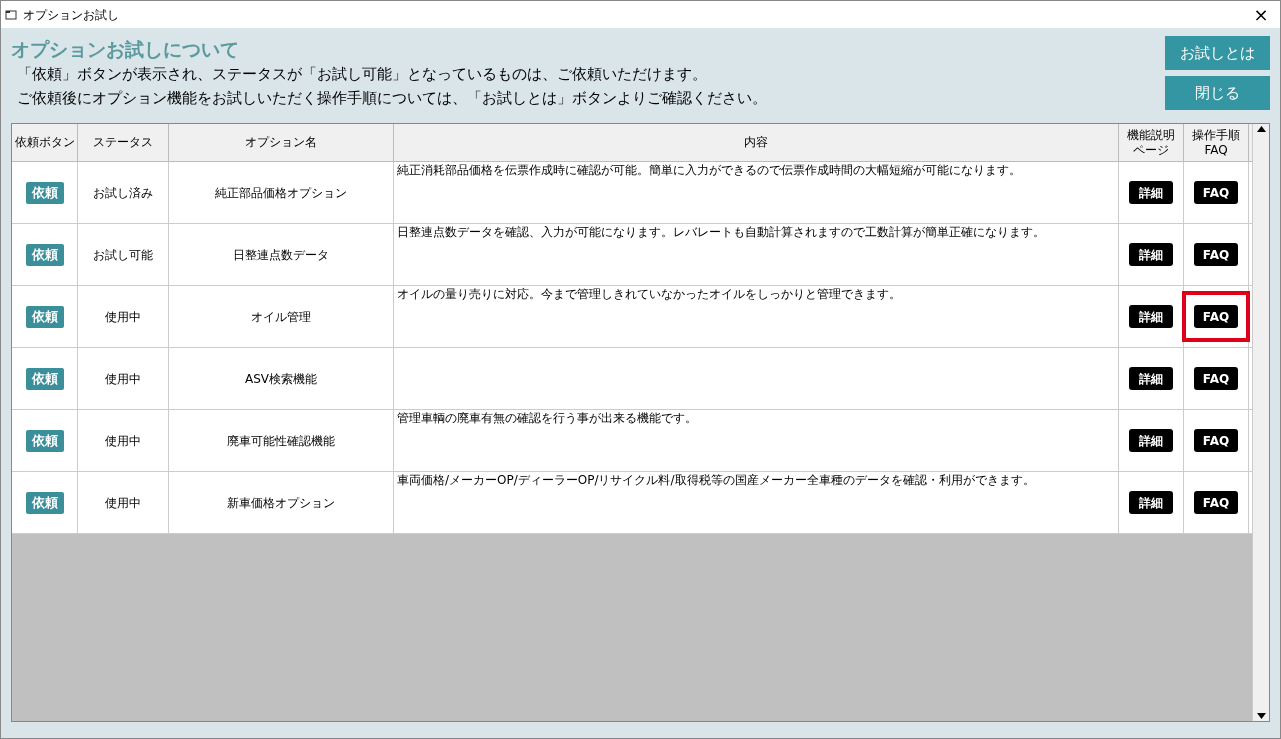  Describe the element at coordinates (1261, 129) in the screenshot. I see `scroll-up-icon` at that location.